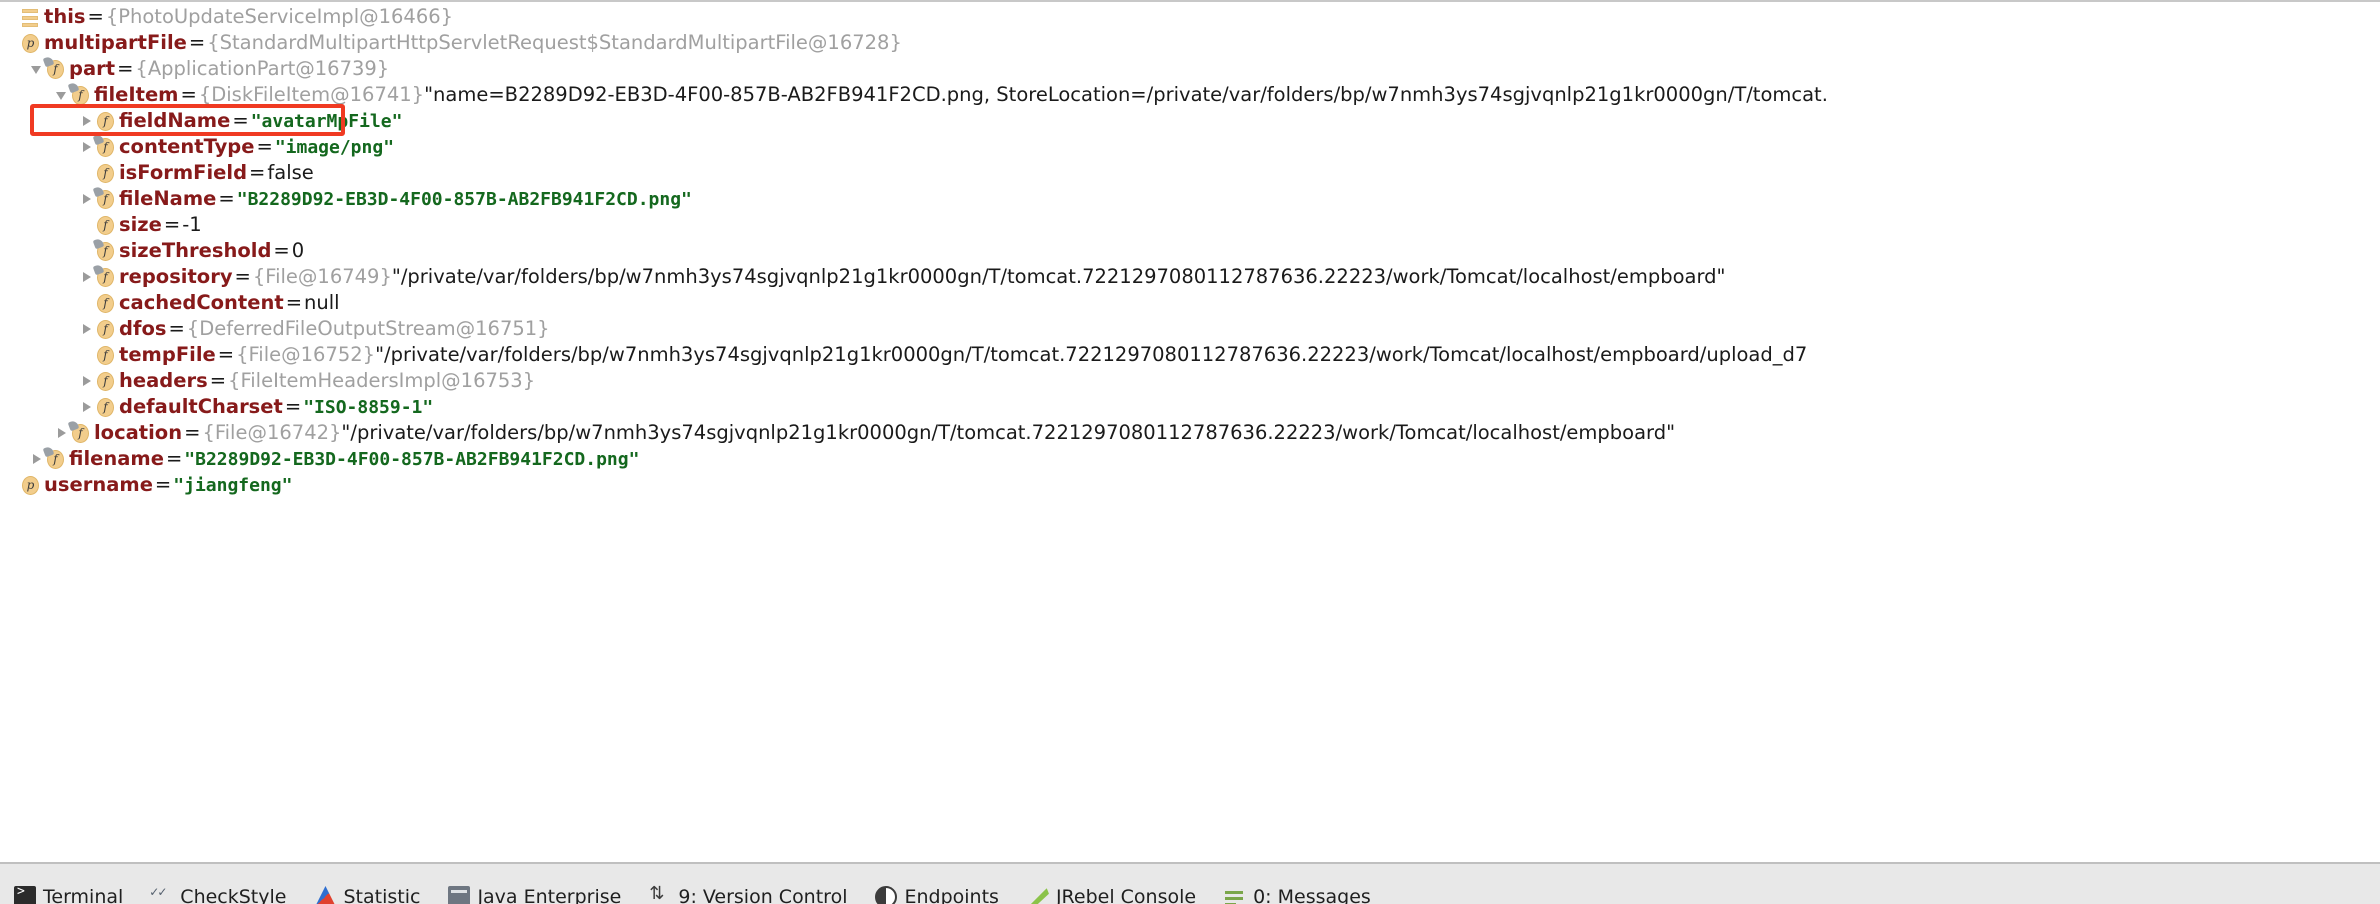  I want to click on variable-name: dfos, so click(143, 328).